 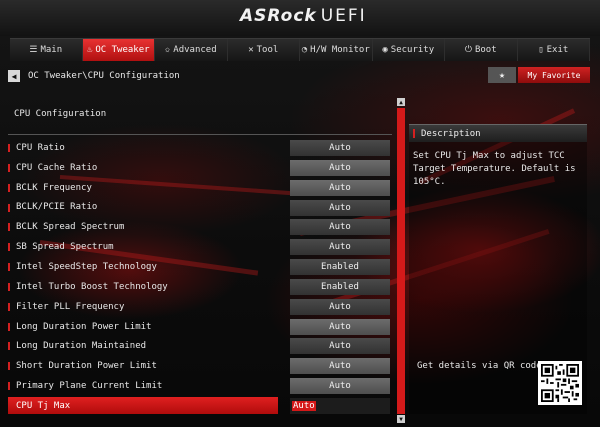 I want to click on shield-icon: ◉, so click(x=385, y=50).